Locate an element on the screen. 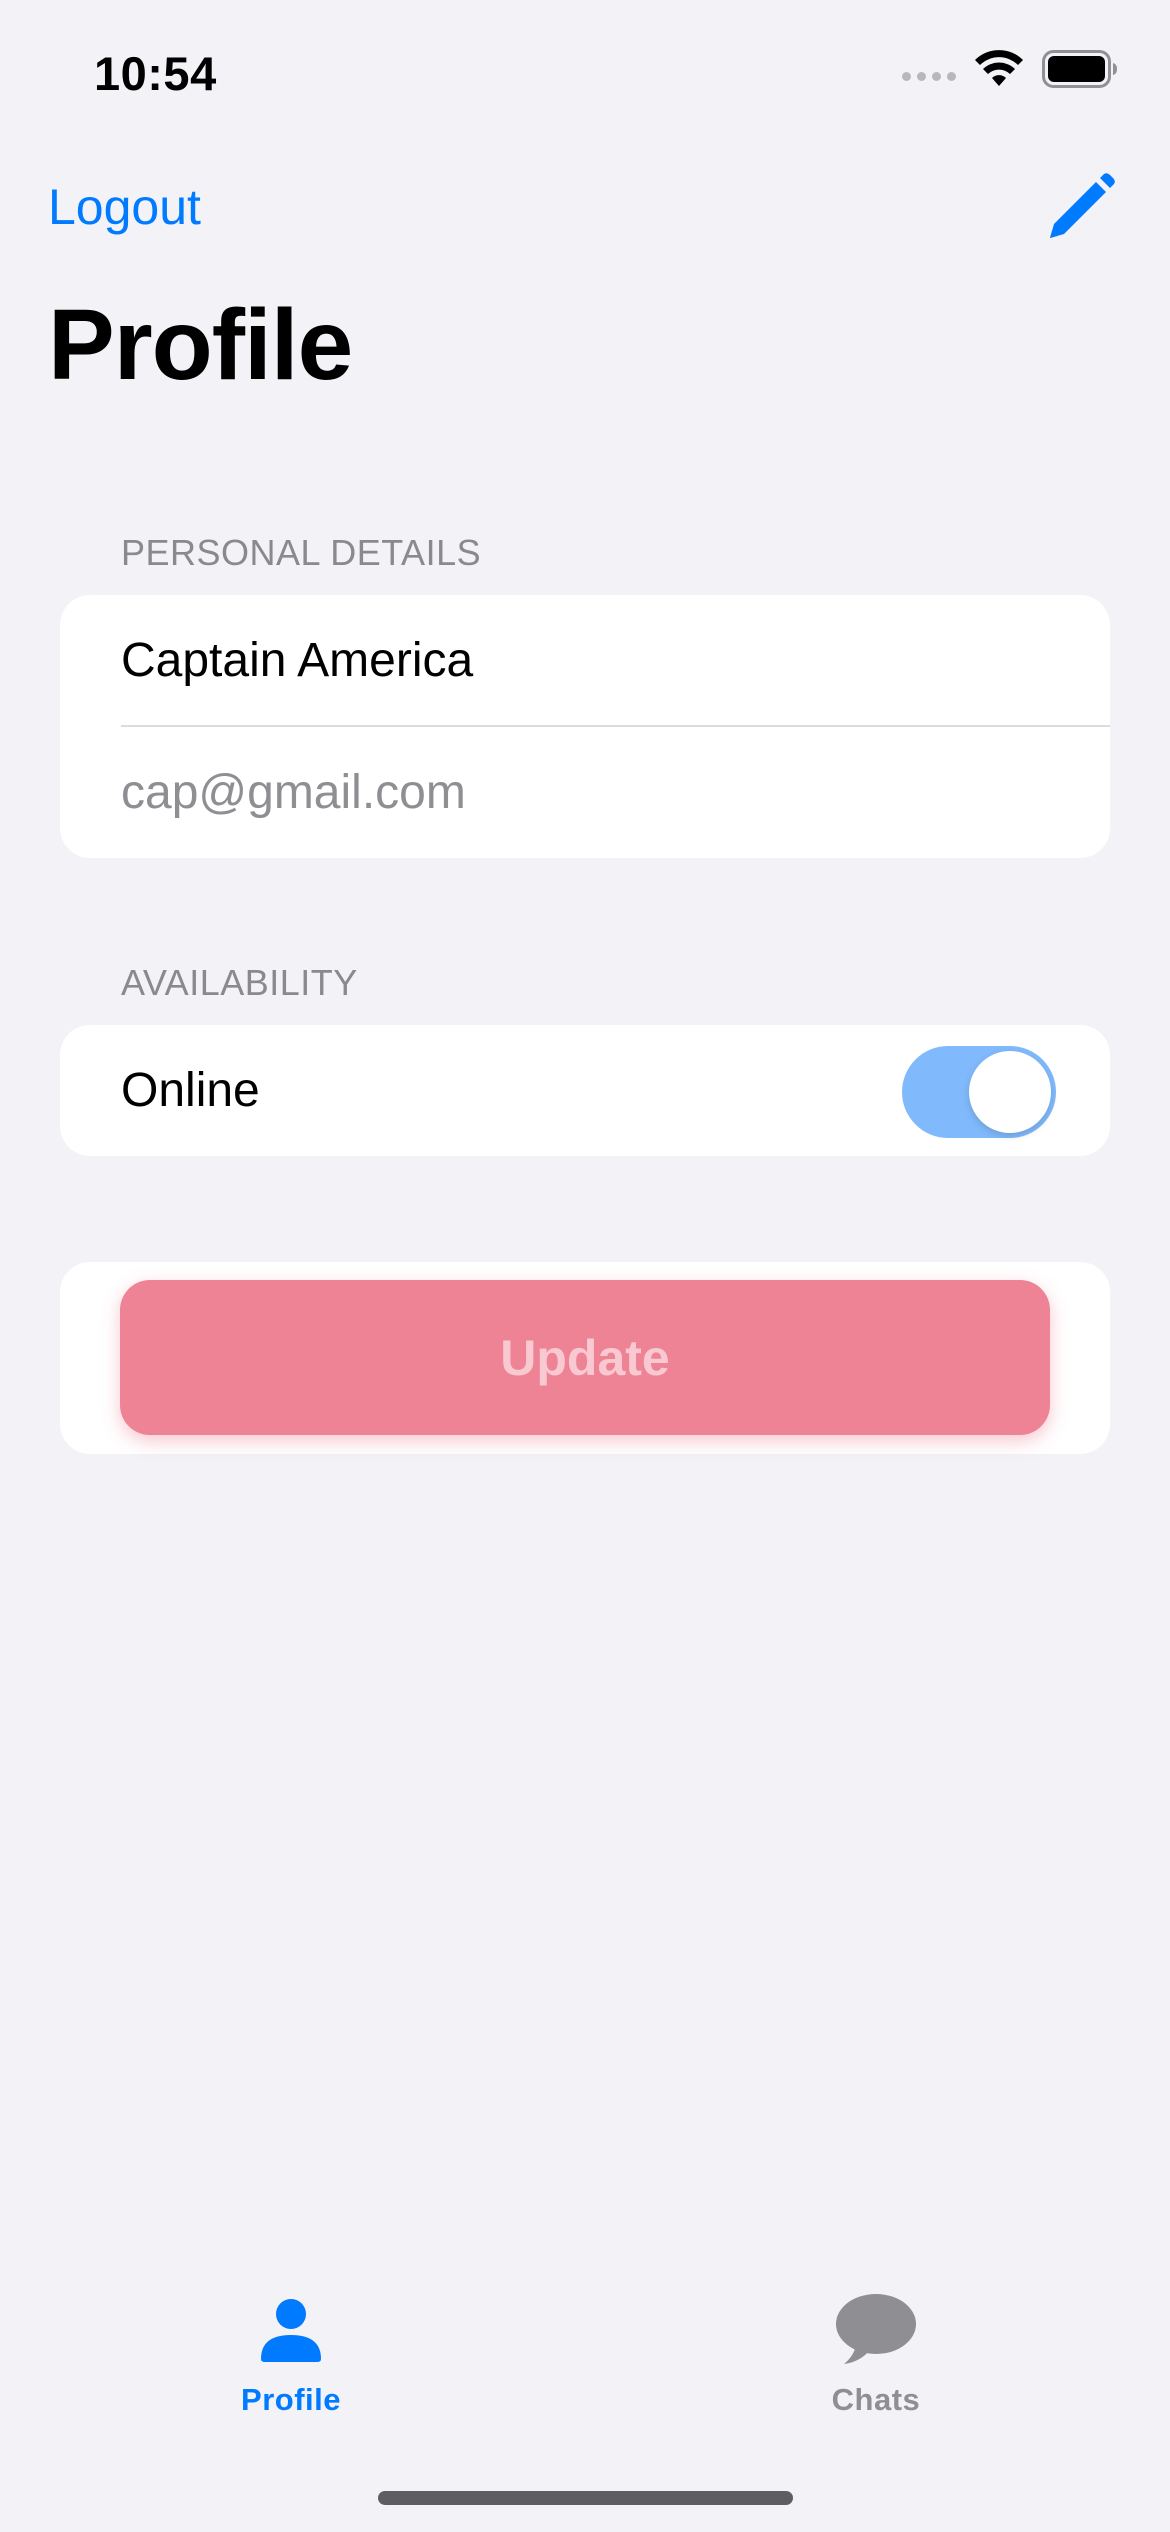 The width and height of the screenshot is (1170, 2532). name-field: Captain America is located at coordinates (585, 660).